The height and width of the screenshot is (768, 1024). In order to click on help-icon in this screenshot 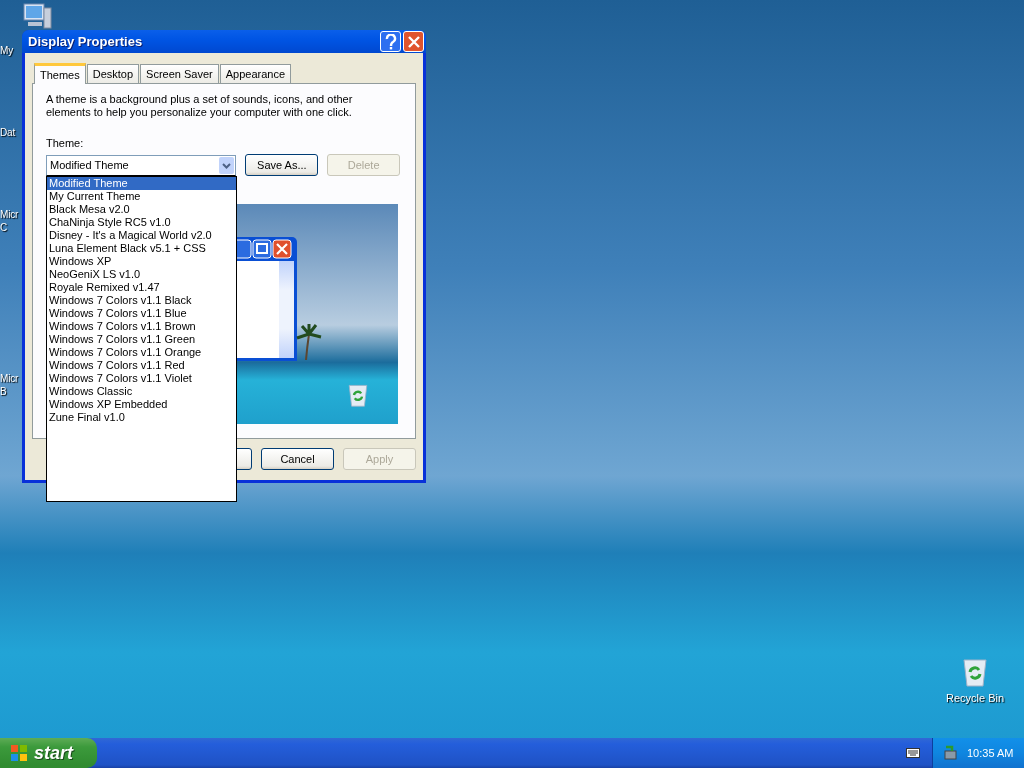, I will do `click(390, 41)`.